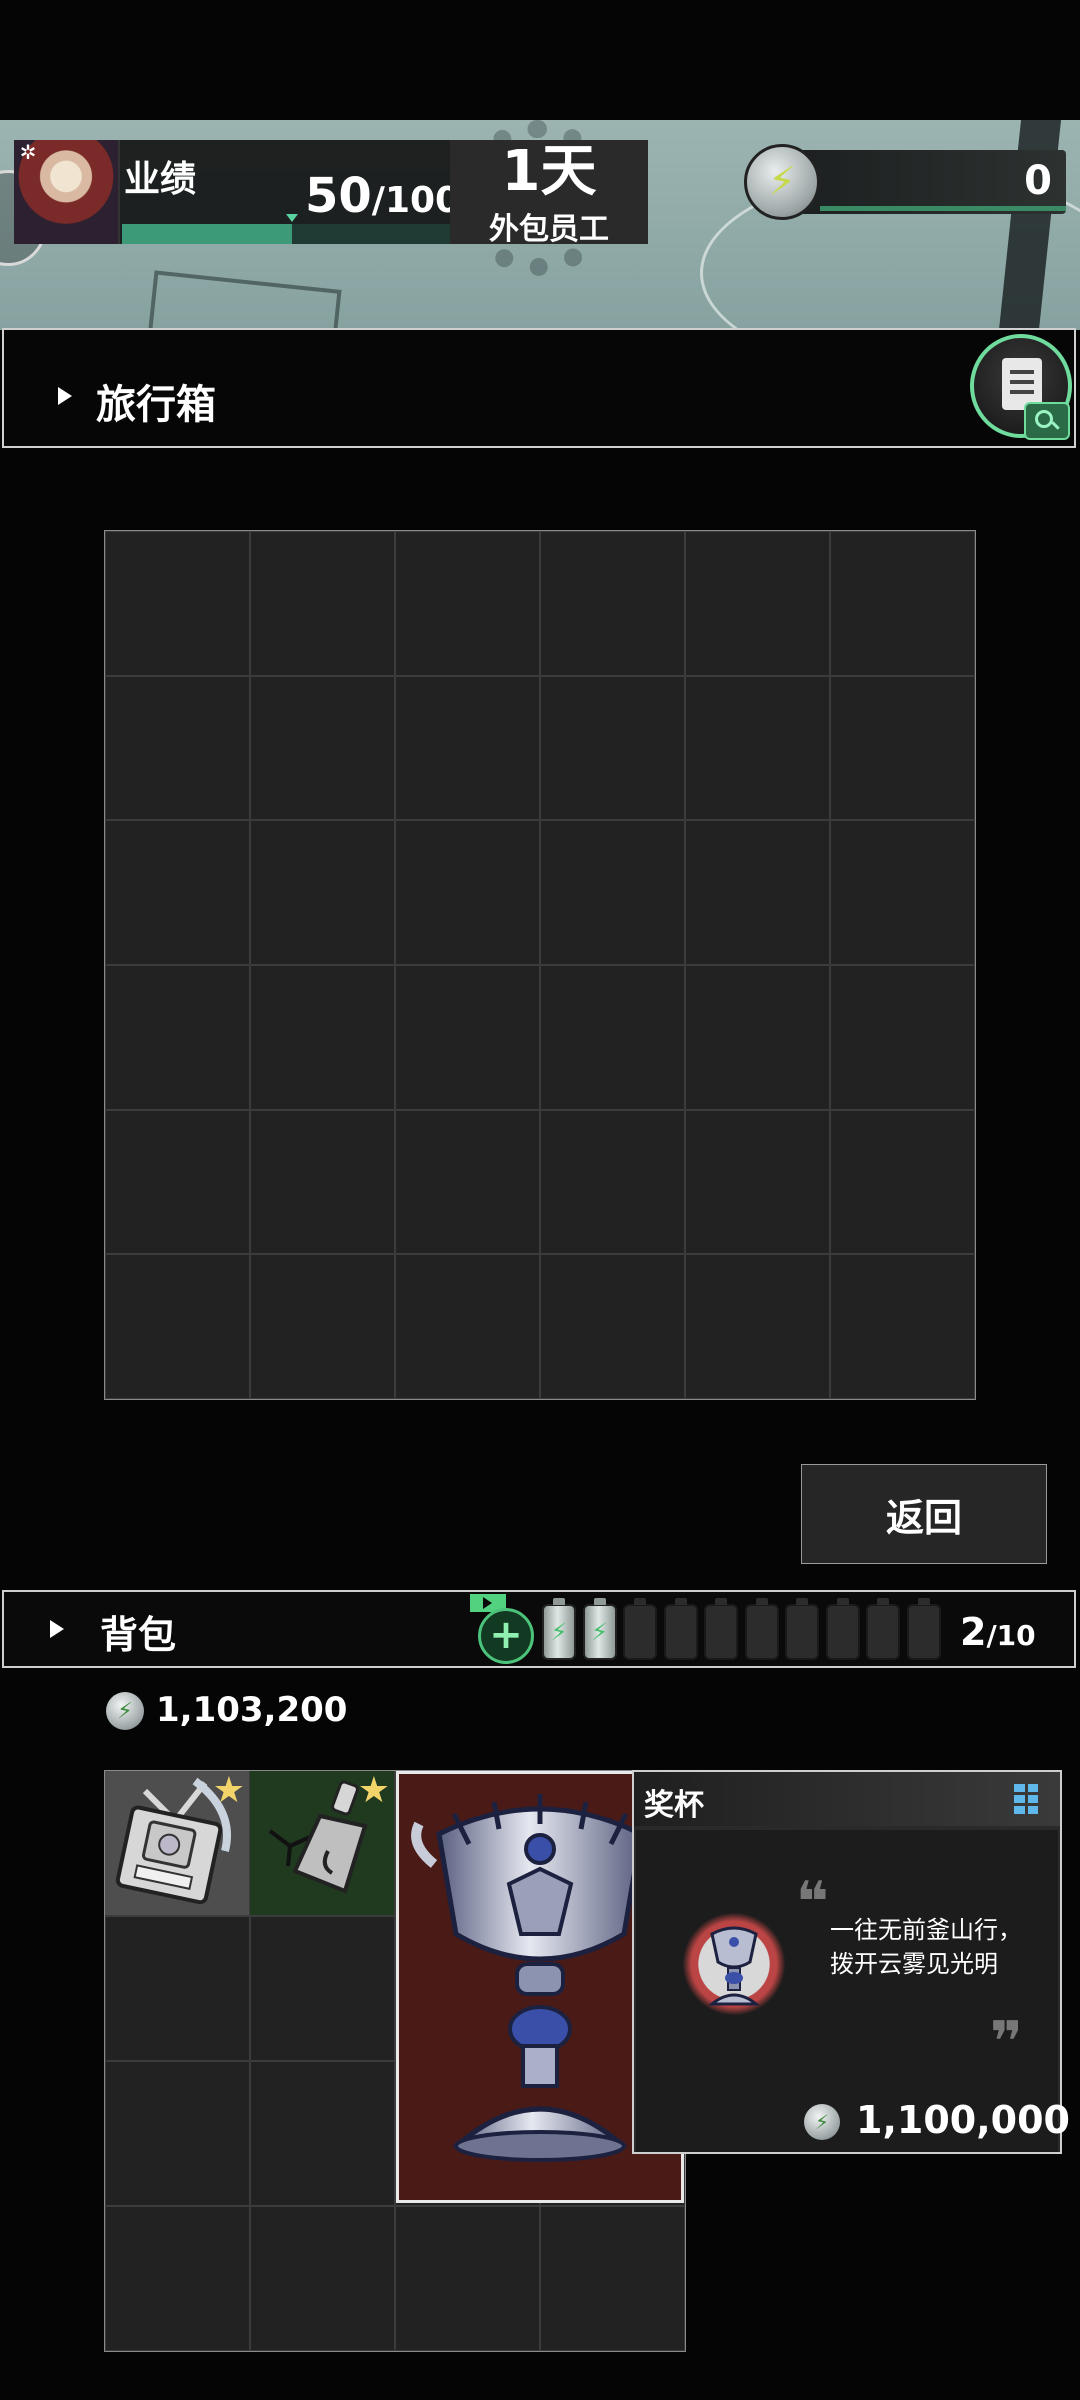  What do you see at coordinates (549, 229) in the screenshot?
I see `employee-role: 外包员工` at bounding box center [549, 229].